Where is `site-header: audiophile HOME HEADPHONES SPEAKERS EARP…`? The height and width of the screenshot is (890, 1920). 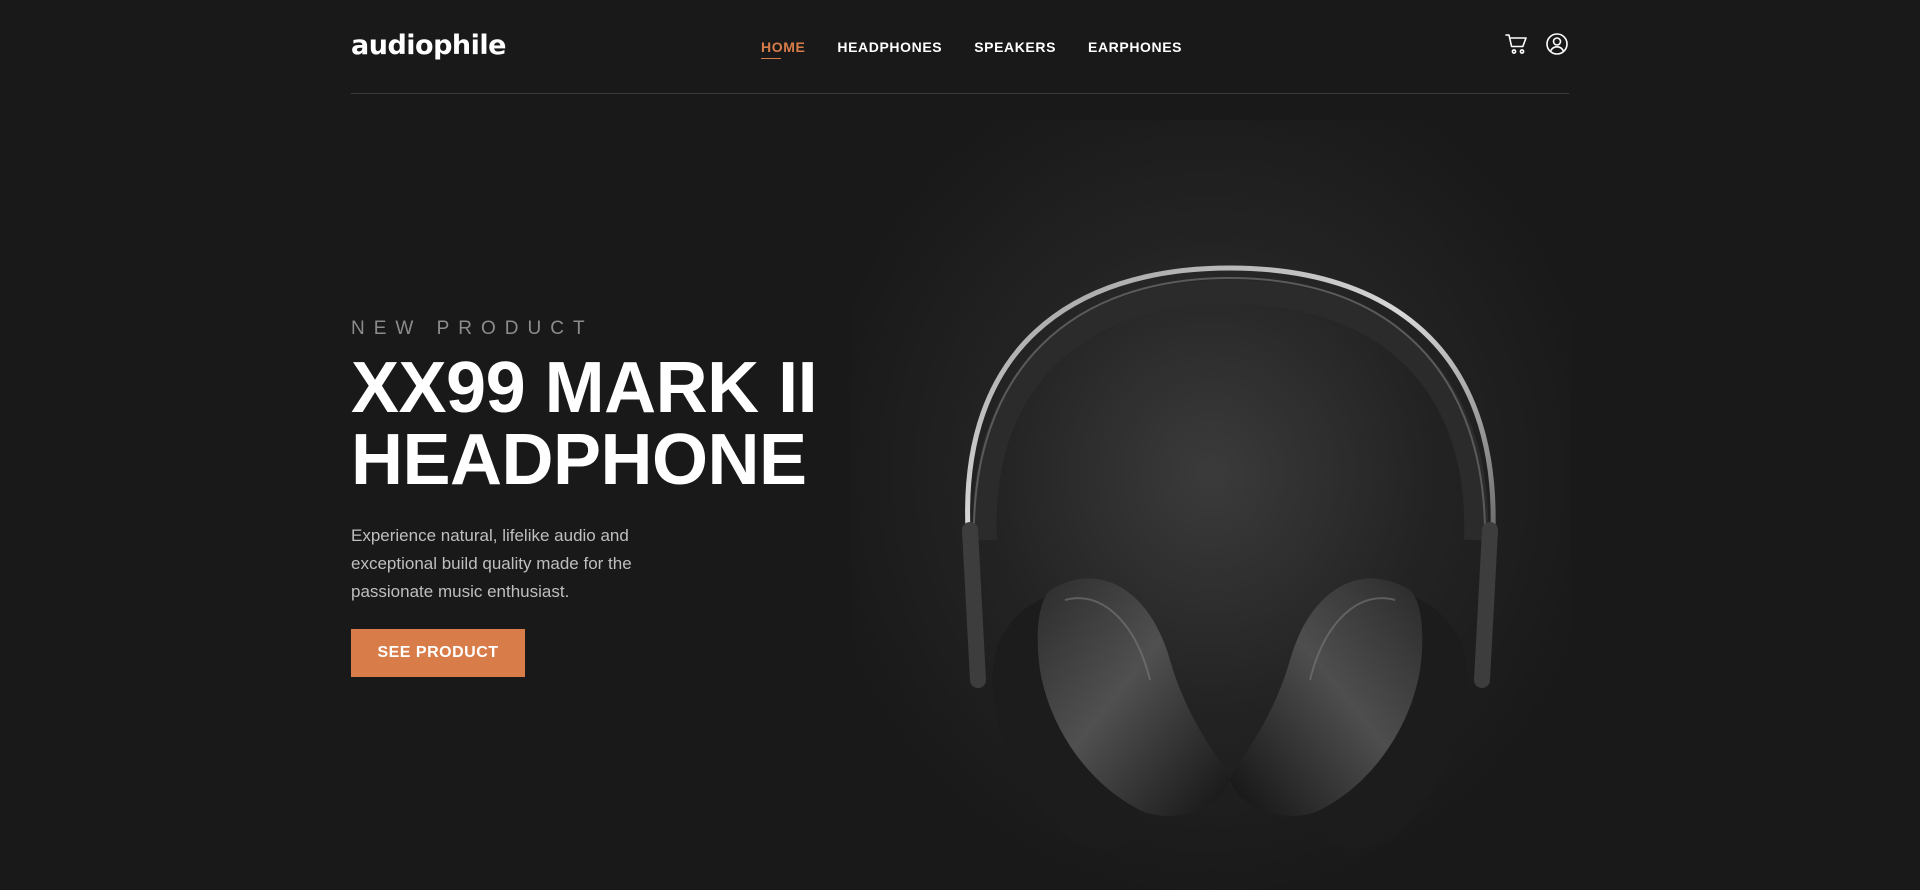
site-header: audiophile HOME HEADPHONES SPEAKERS EARP… is located at coordinates (960, 47).